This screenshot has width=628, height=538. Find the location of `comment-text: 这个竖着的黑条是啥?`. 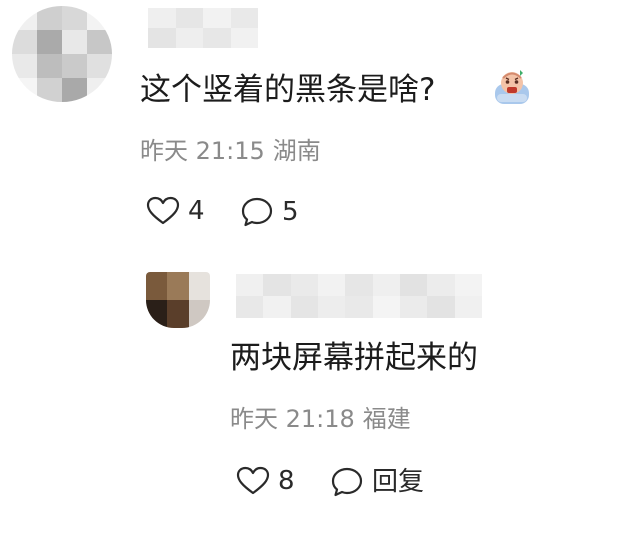

comment-text: 这个竖着的黑条是啥? is located at coordinates (288, 90).